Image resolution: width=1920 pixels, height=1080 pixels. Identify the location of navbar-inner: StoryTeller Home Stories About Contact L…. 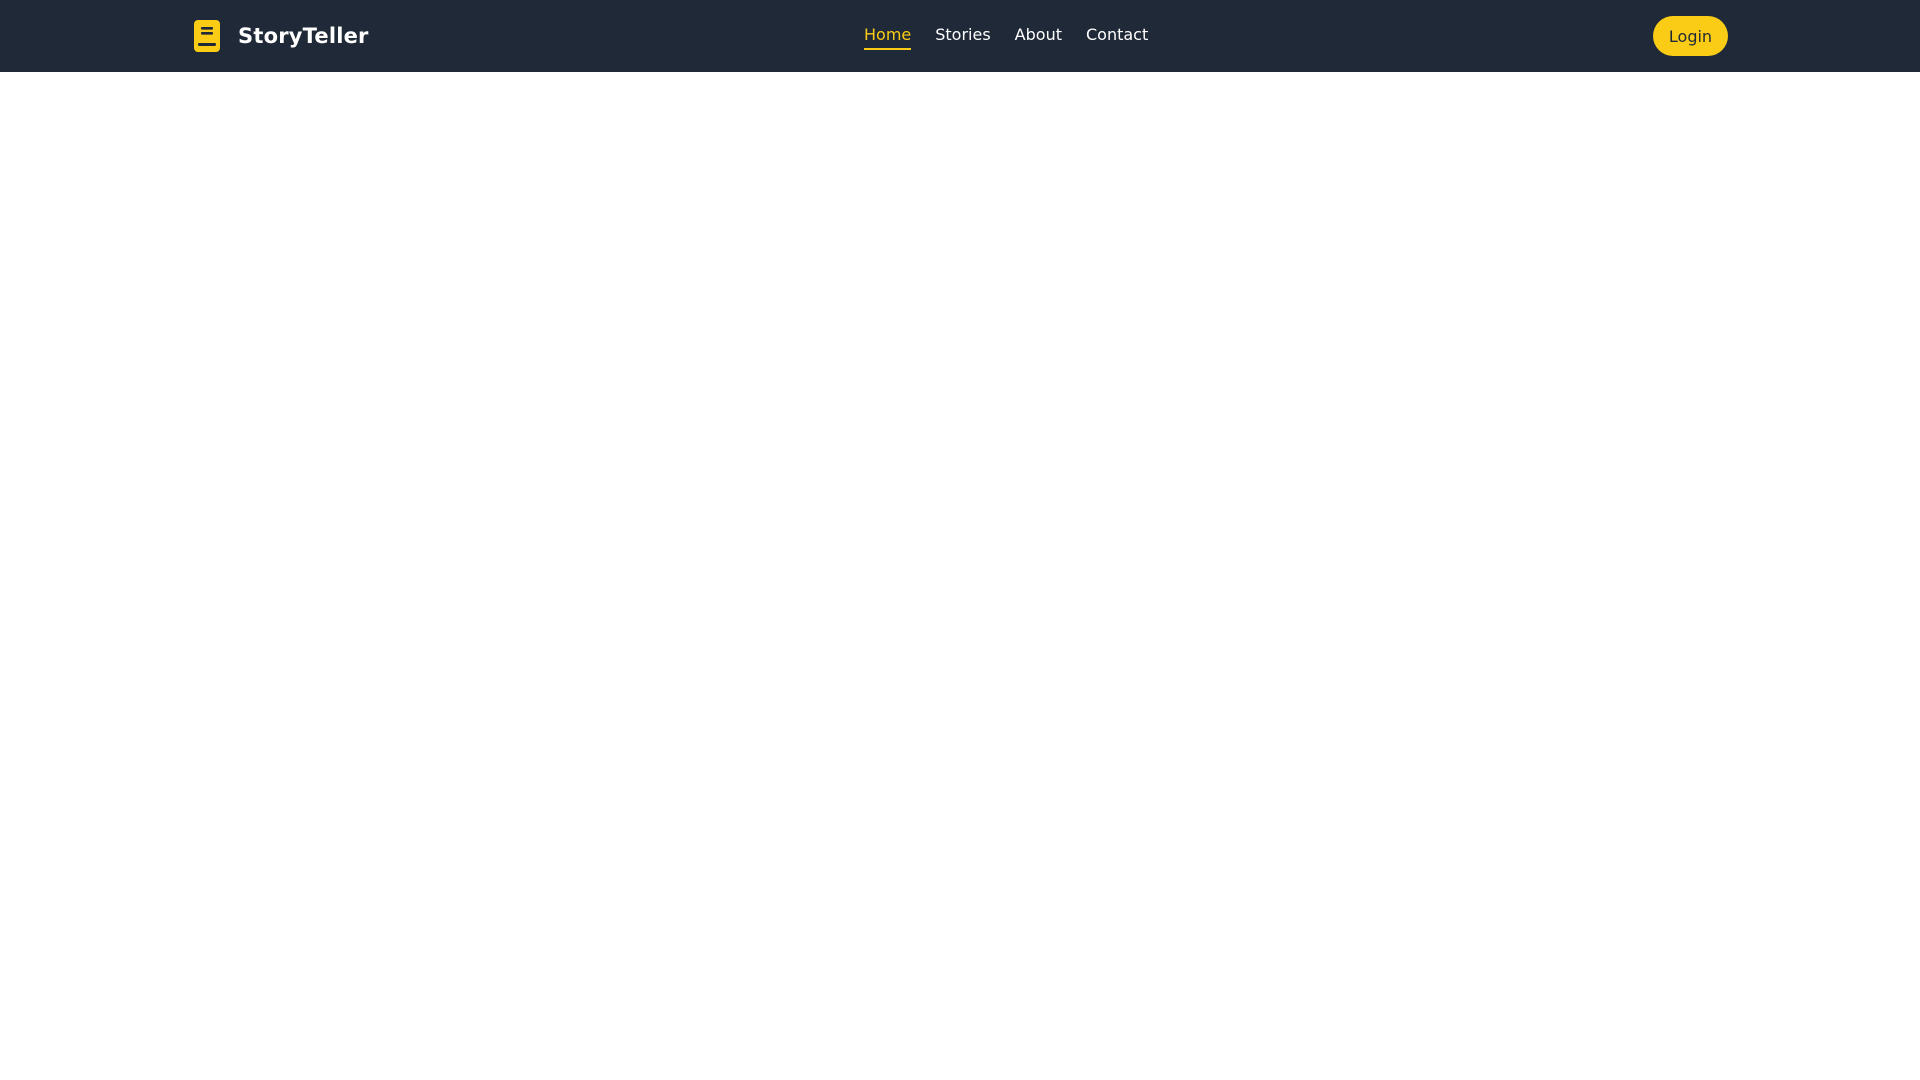
(960, 36).